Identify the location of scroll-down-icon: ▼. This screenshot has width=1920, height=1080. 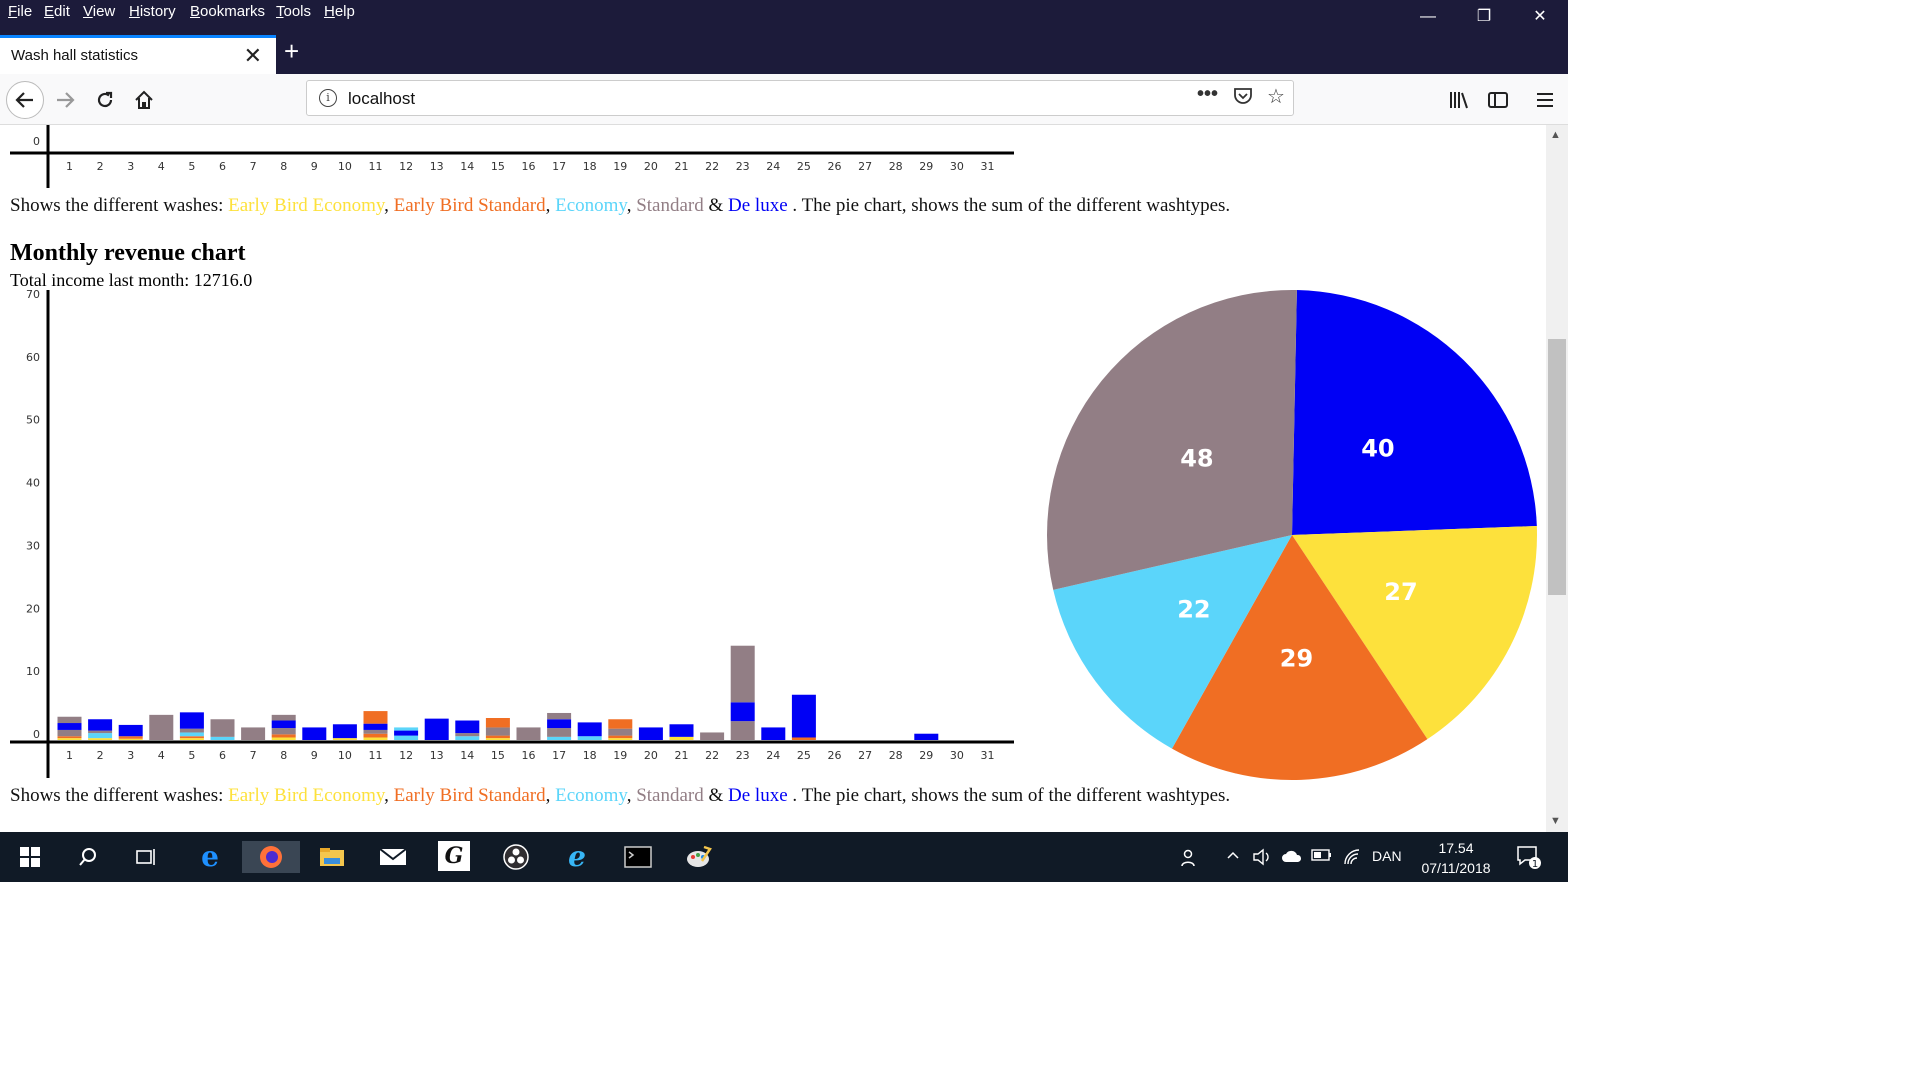
(1555, 821).